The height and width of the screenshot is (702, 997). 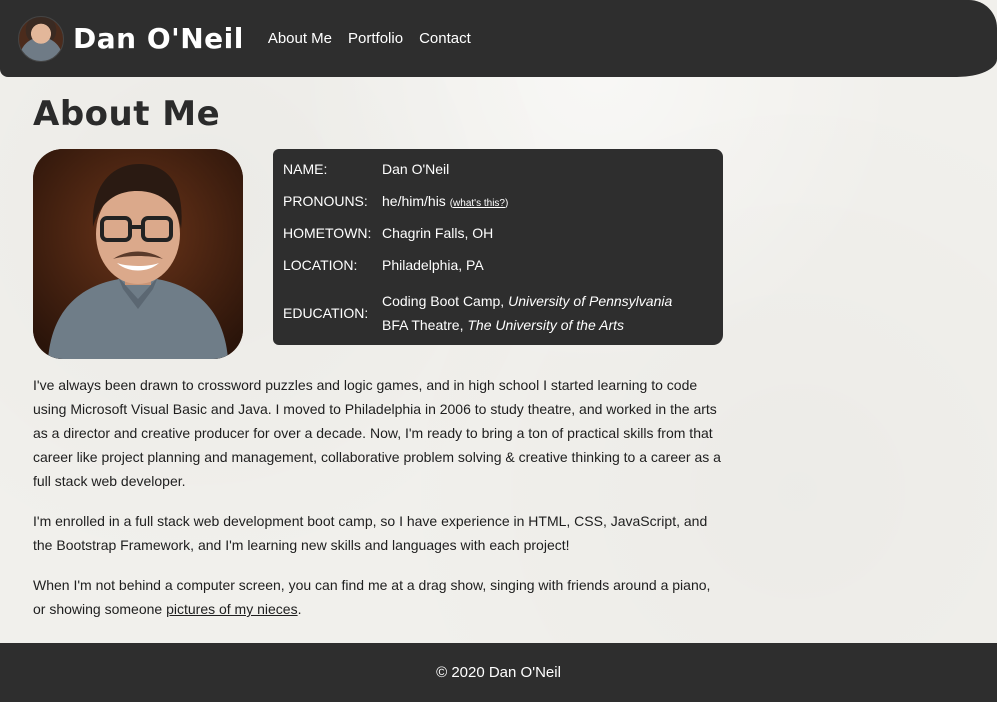 What do you see at coordinates (425, 325) in the screenshot?
I see `education-2-degree: BFA Theatre,` at bounding box center [425, 325].